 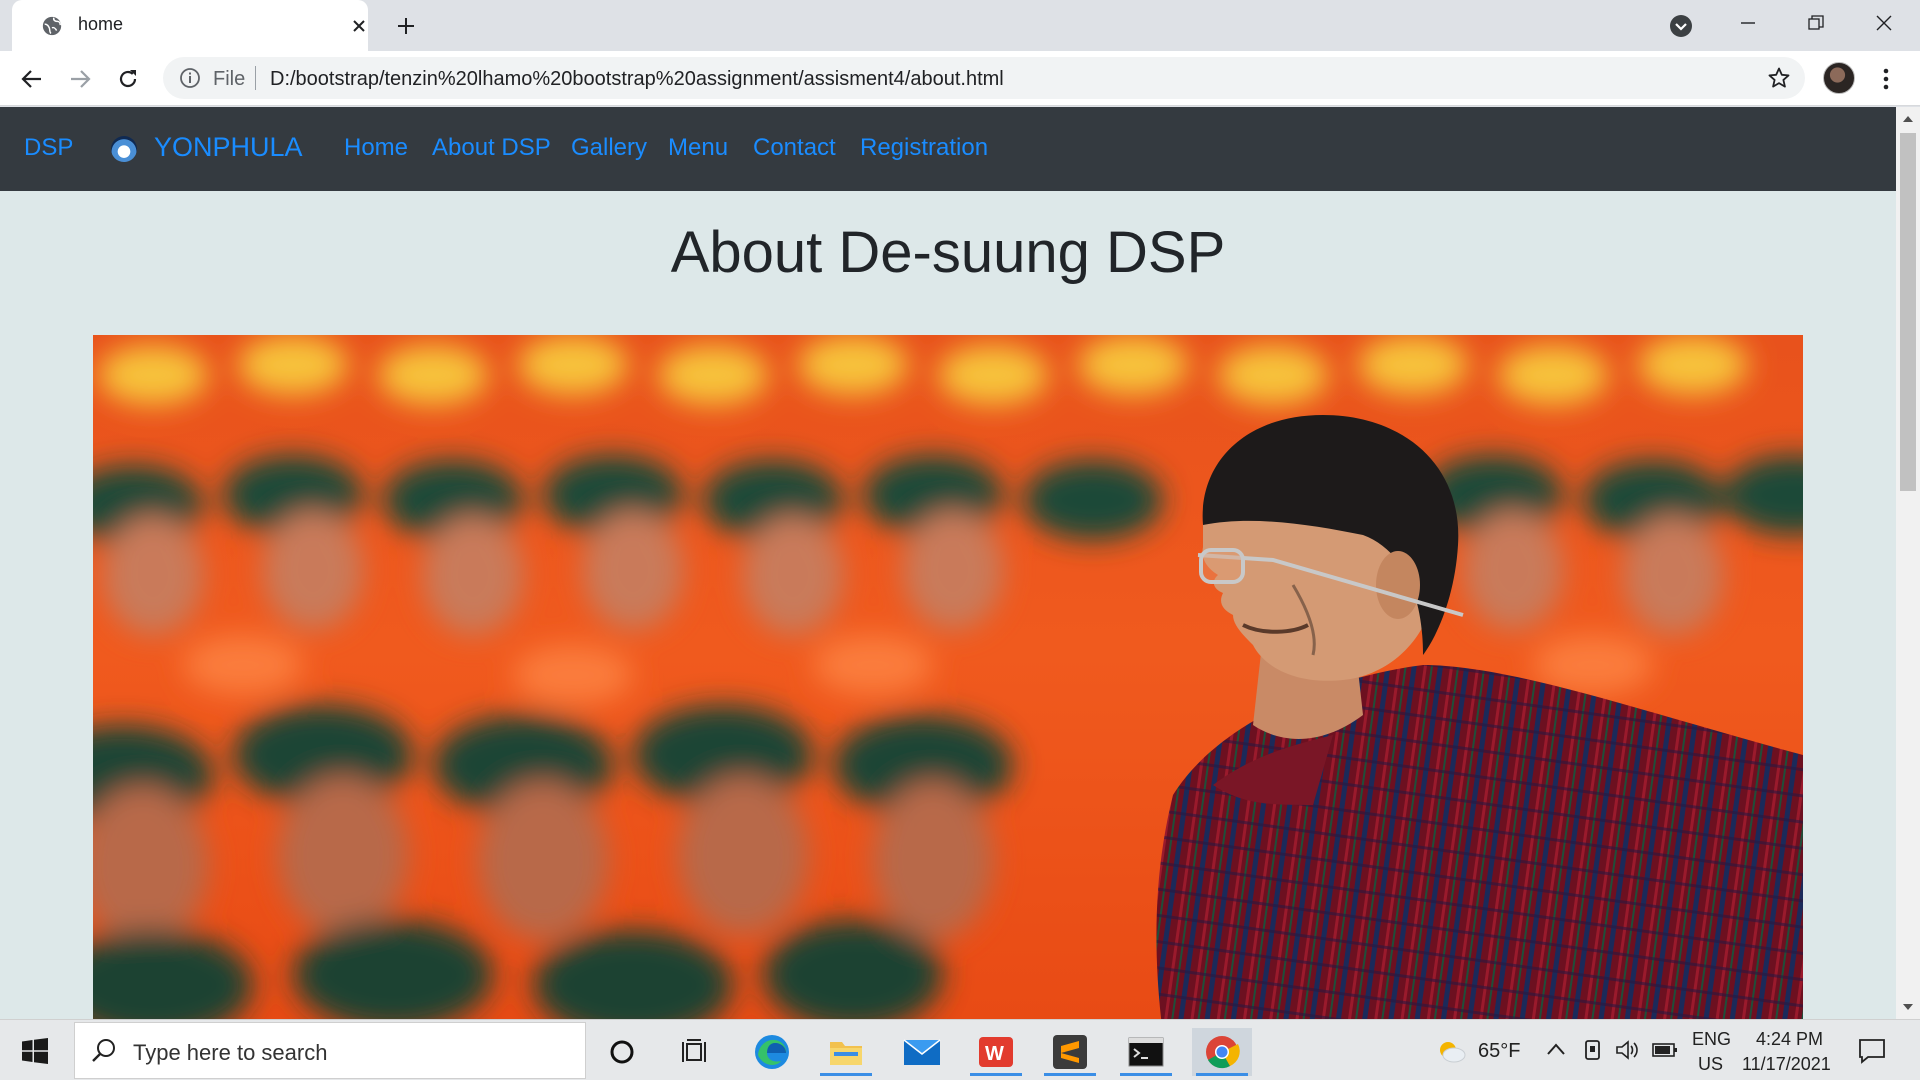 What do you see at coordinates (1556, 1049) in the screenshot?
I see `chevron-up-icon` at bounding box center [1556, 1049].